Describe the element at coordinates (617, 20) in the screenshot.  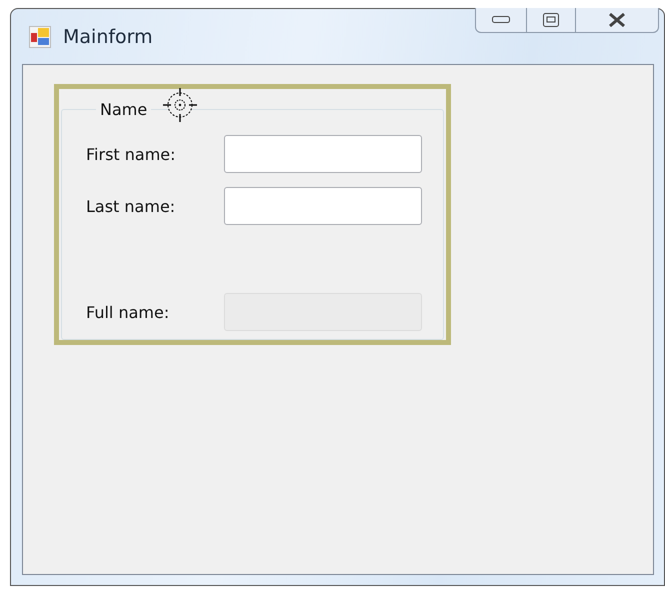
I see `close-icon` at that location.